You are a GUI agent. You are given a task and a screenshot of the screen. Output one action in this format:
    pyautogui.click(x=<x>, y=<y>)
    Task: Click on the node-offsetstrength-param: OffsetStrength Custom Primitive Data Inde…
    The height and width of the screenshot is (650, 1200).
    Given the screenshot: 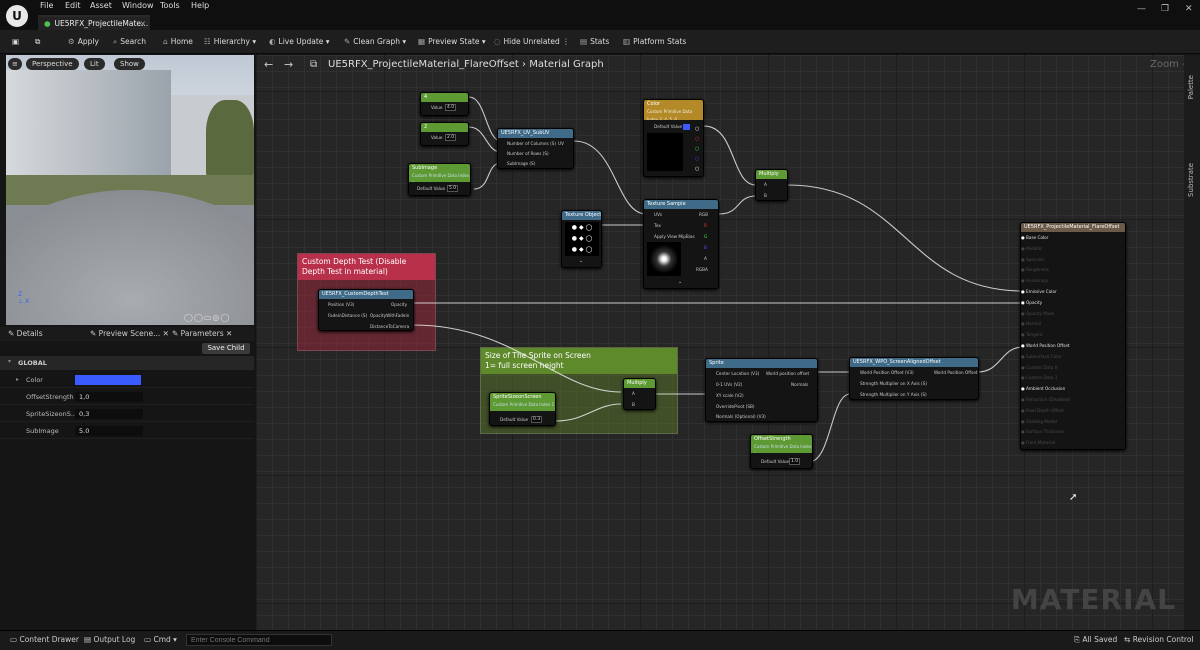 What is the action you would take?
    pyautogui.click(x=781, y=451)
    